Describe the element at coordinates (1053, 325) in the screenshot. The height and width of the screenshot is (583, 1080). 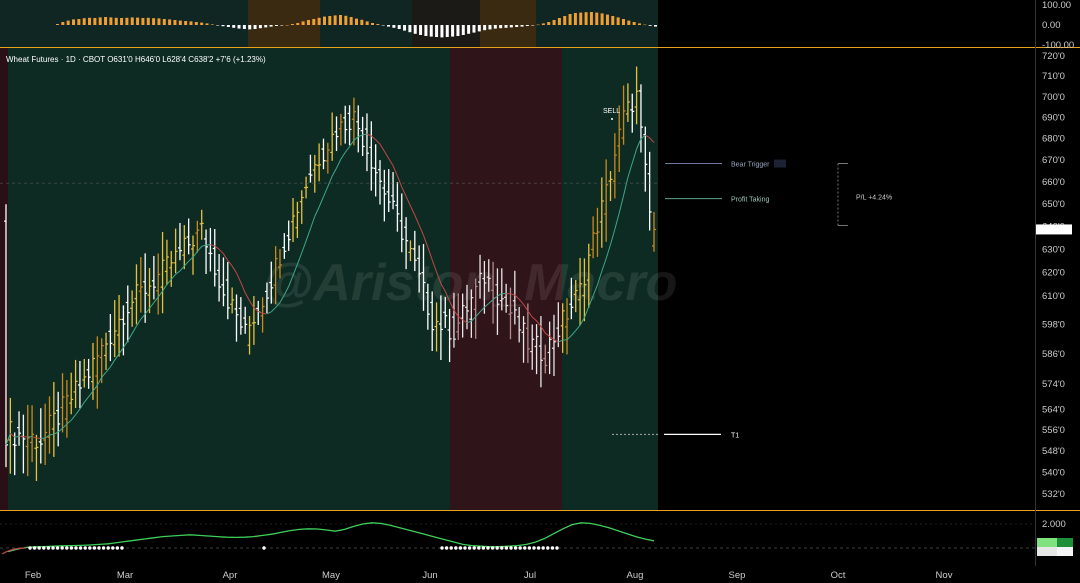
I see `price-tick-label: 598'0` at that location.